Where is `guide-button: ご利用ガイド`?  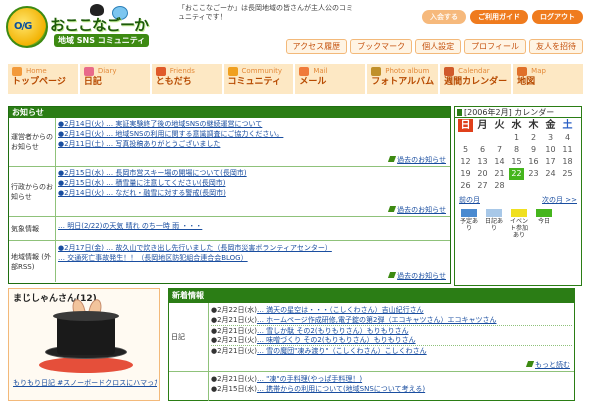
guide-button: ご利用ガイド is located at coordinates (499, 17).